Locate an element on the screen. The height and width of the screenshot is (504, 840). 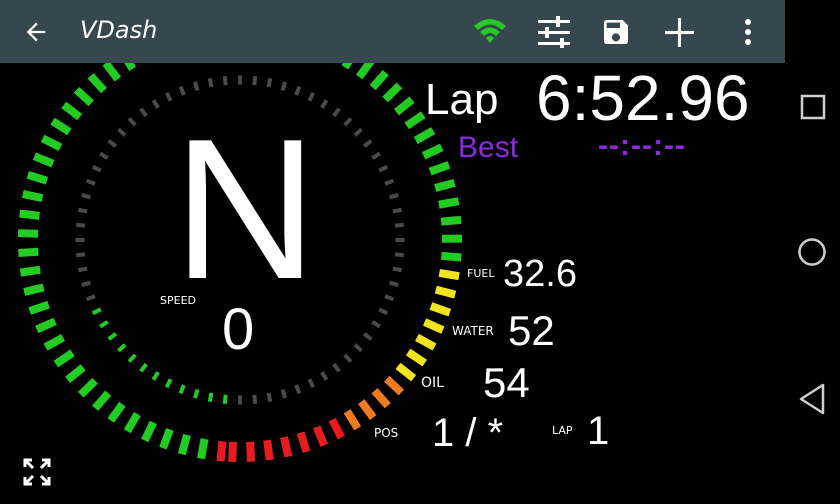
app-bar: VDash is located at coordinates (392, 31).